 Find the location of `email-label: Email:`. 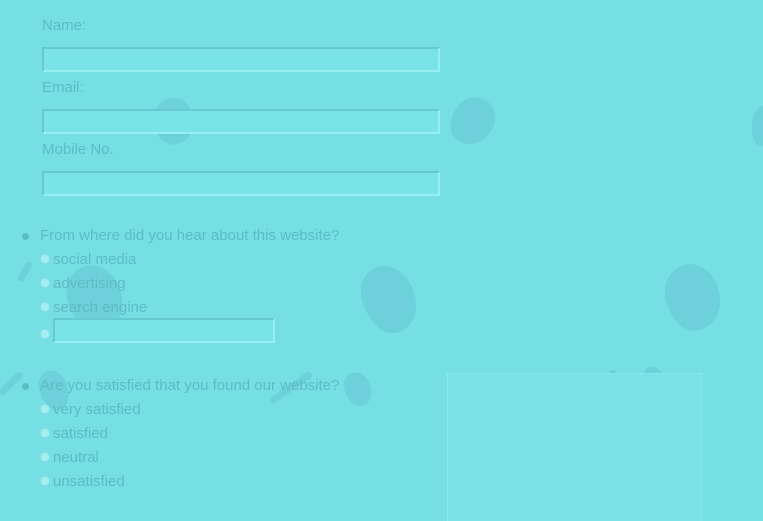

email-label: Email: is located at coordinates (63, 87).